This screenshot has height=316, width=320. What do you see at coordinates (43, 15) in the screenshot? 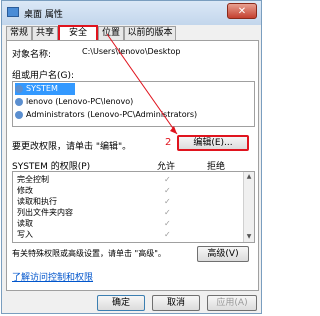
I see `window-title: 桌面 属性` at bounding box center [43, 15].